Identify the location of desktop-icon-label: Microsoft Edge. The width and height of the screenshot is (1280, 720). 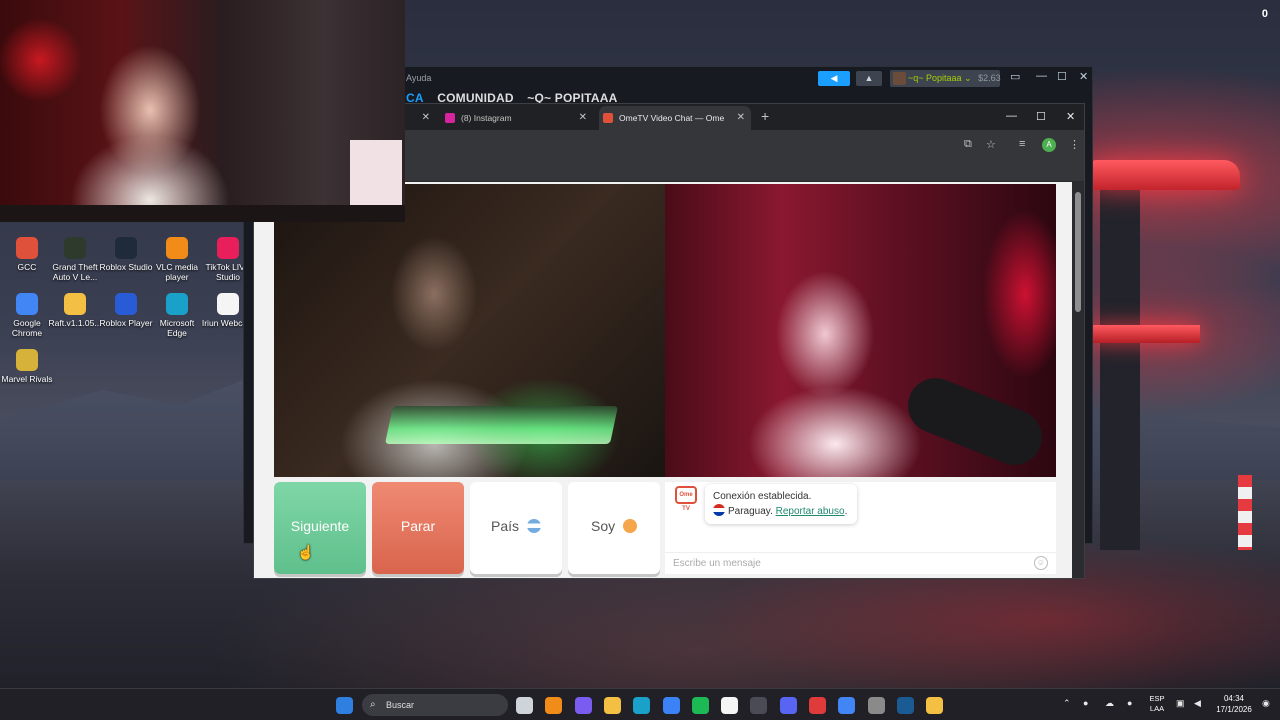
(177, 328).